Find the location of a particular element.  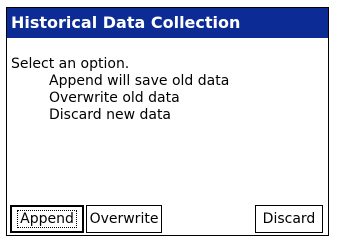

dialog-title: Historical Data Collection is located at coordinates (167, 23).